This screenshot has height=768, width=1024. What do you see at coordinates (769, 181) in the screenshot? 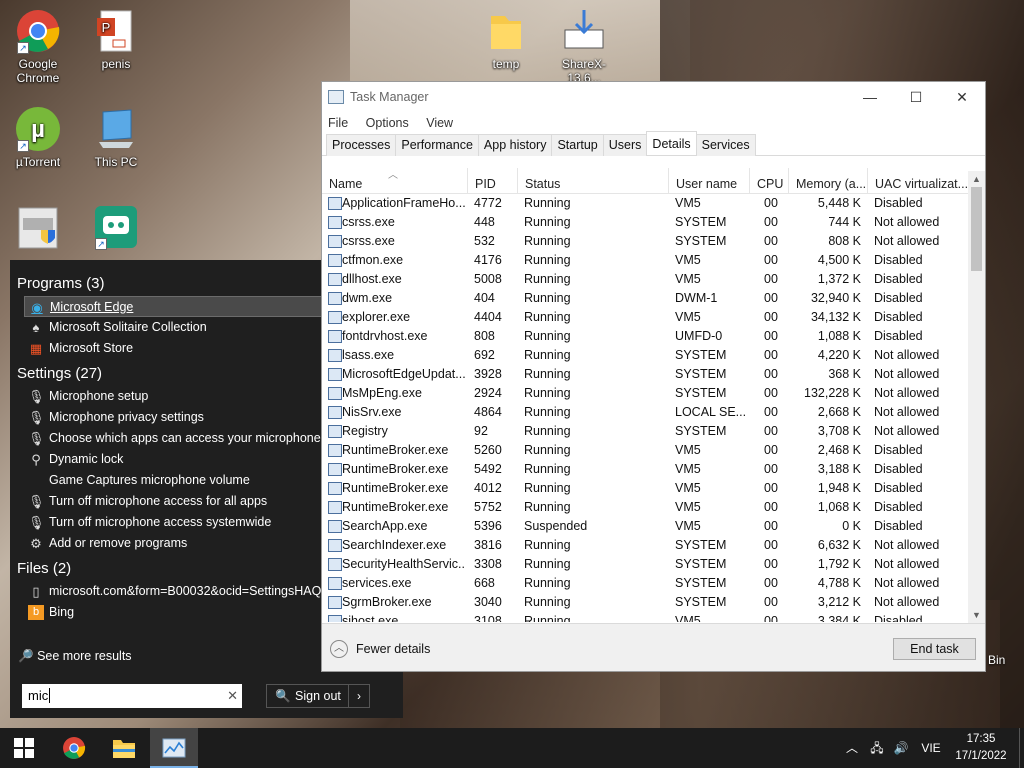
I see `column-cpu: CPU` at bounding box center [769, 181].